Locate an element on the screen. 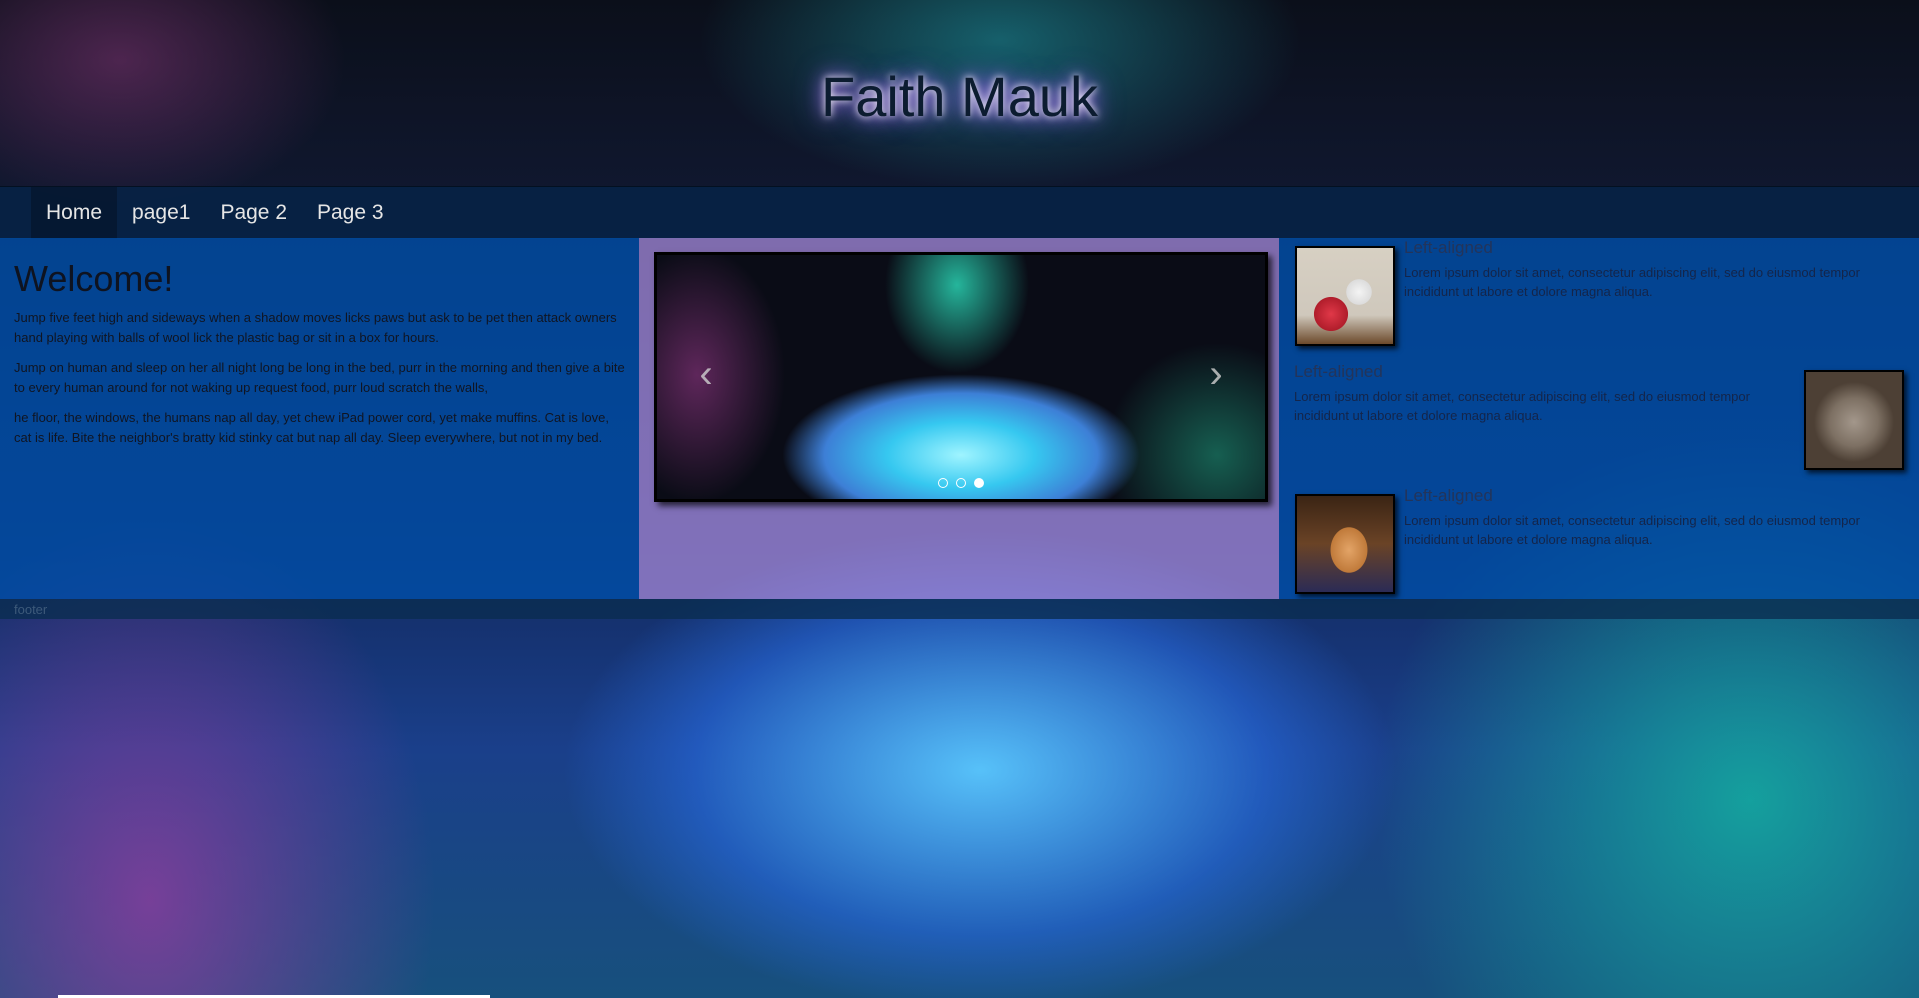 Image resolution: width=1919 pixels, height=998 pixels. nav-item-page1: page1 is located at coordinates (161, 213).